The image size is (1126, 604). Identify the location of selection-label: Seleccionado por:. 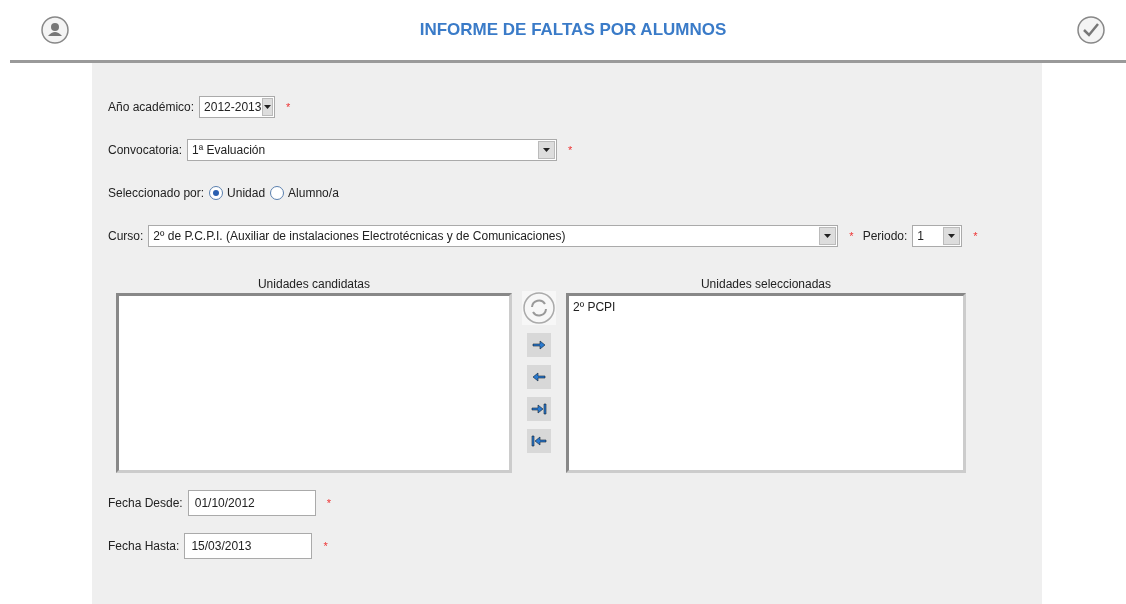
(156, 192).